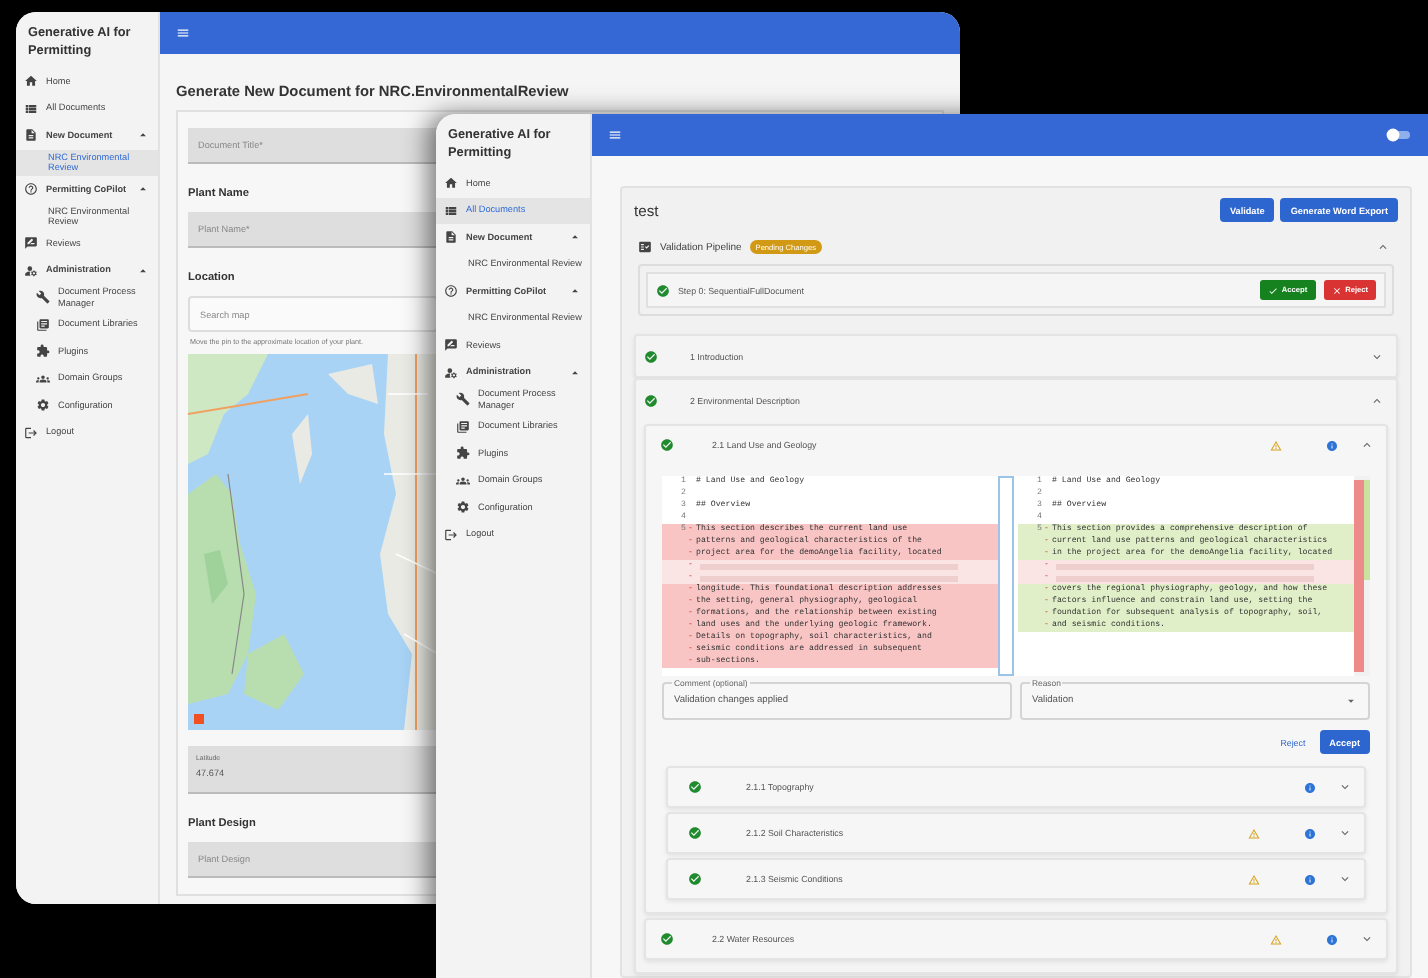 This screenshot has width=1428, height=978. What do you see at coordinates (1272, 290) in the screenshot?
I see `check-icon` at bounding box center [1272, 290].